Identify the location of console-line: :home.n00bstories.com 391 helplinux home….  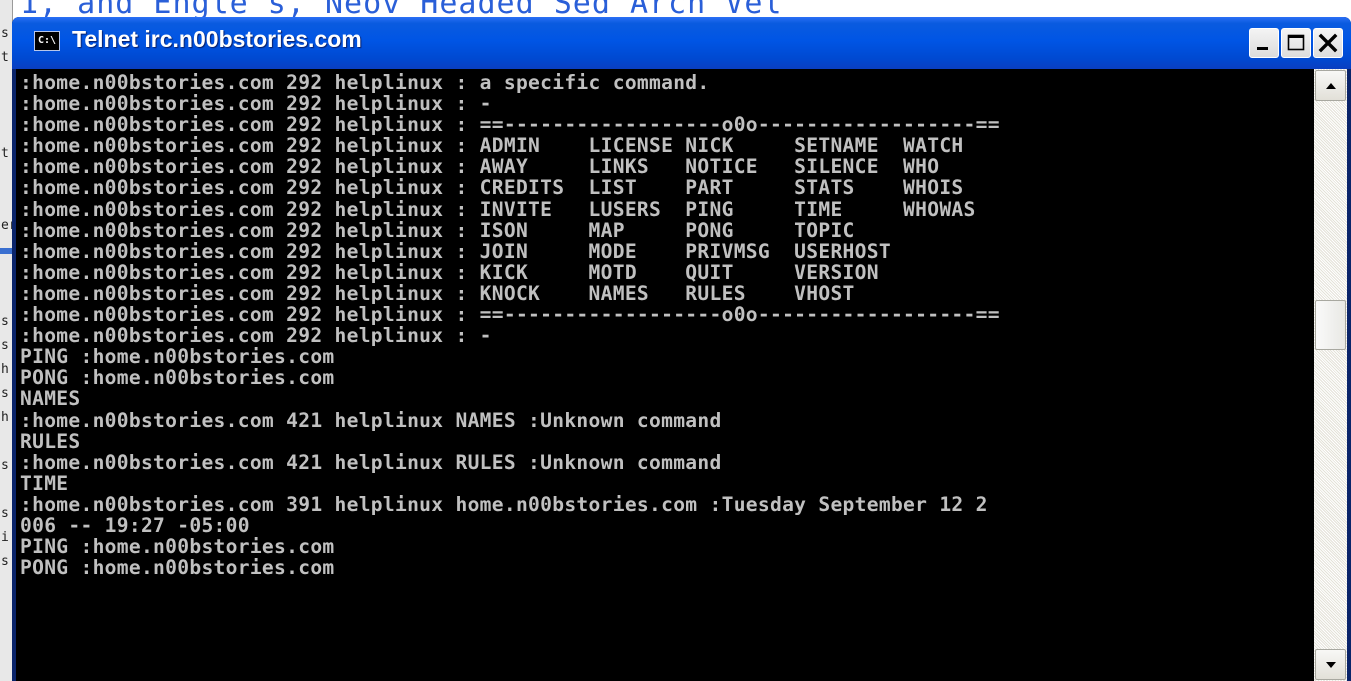
(504, 504).